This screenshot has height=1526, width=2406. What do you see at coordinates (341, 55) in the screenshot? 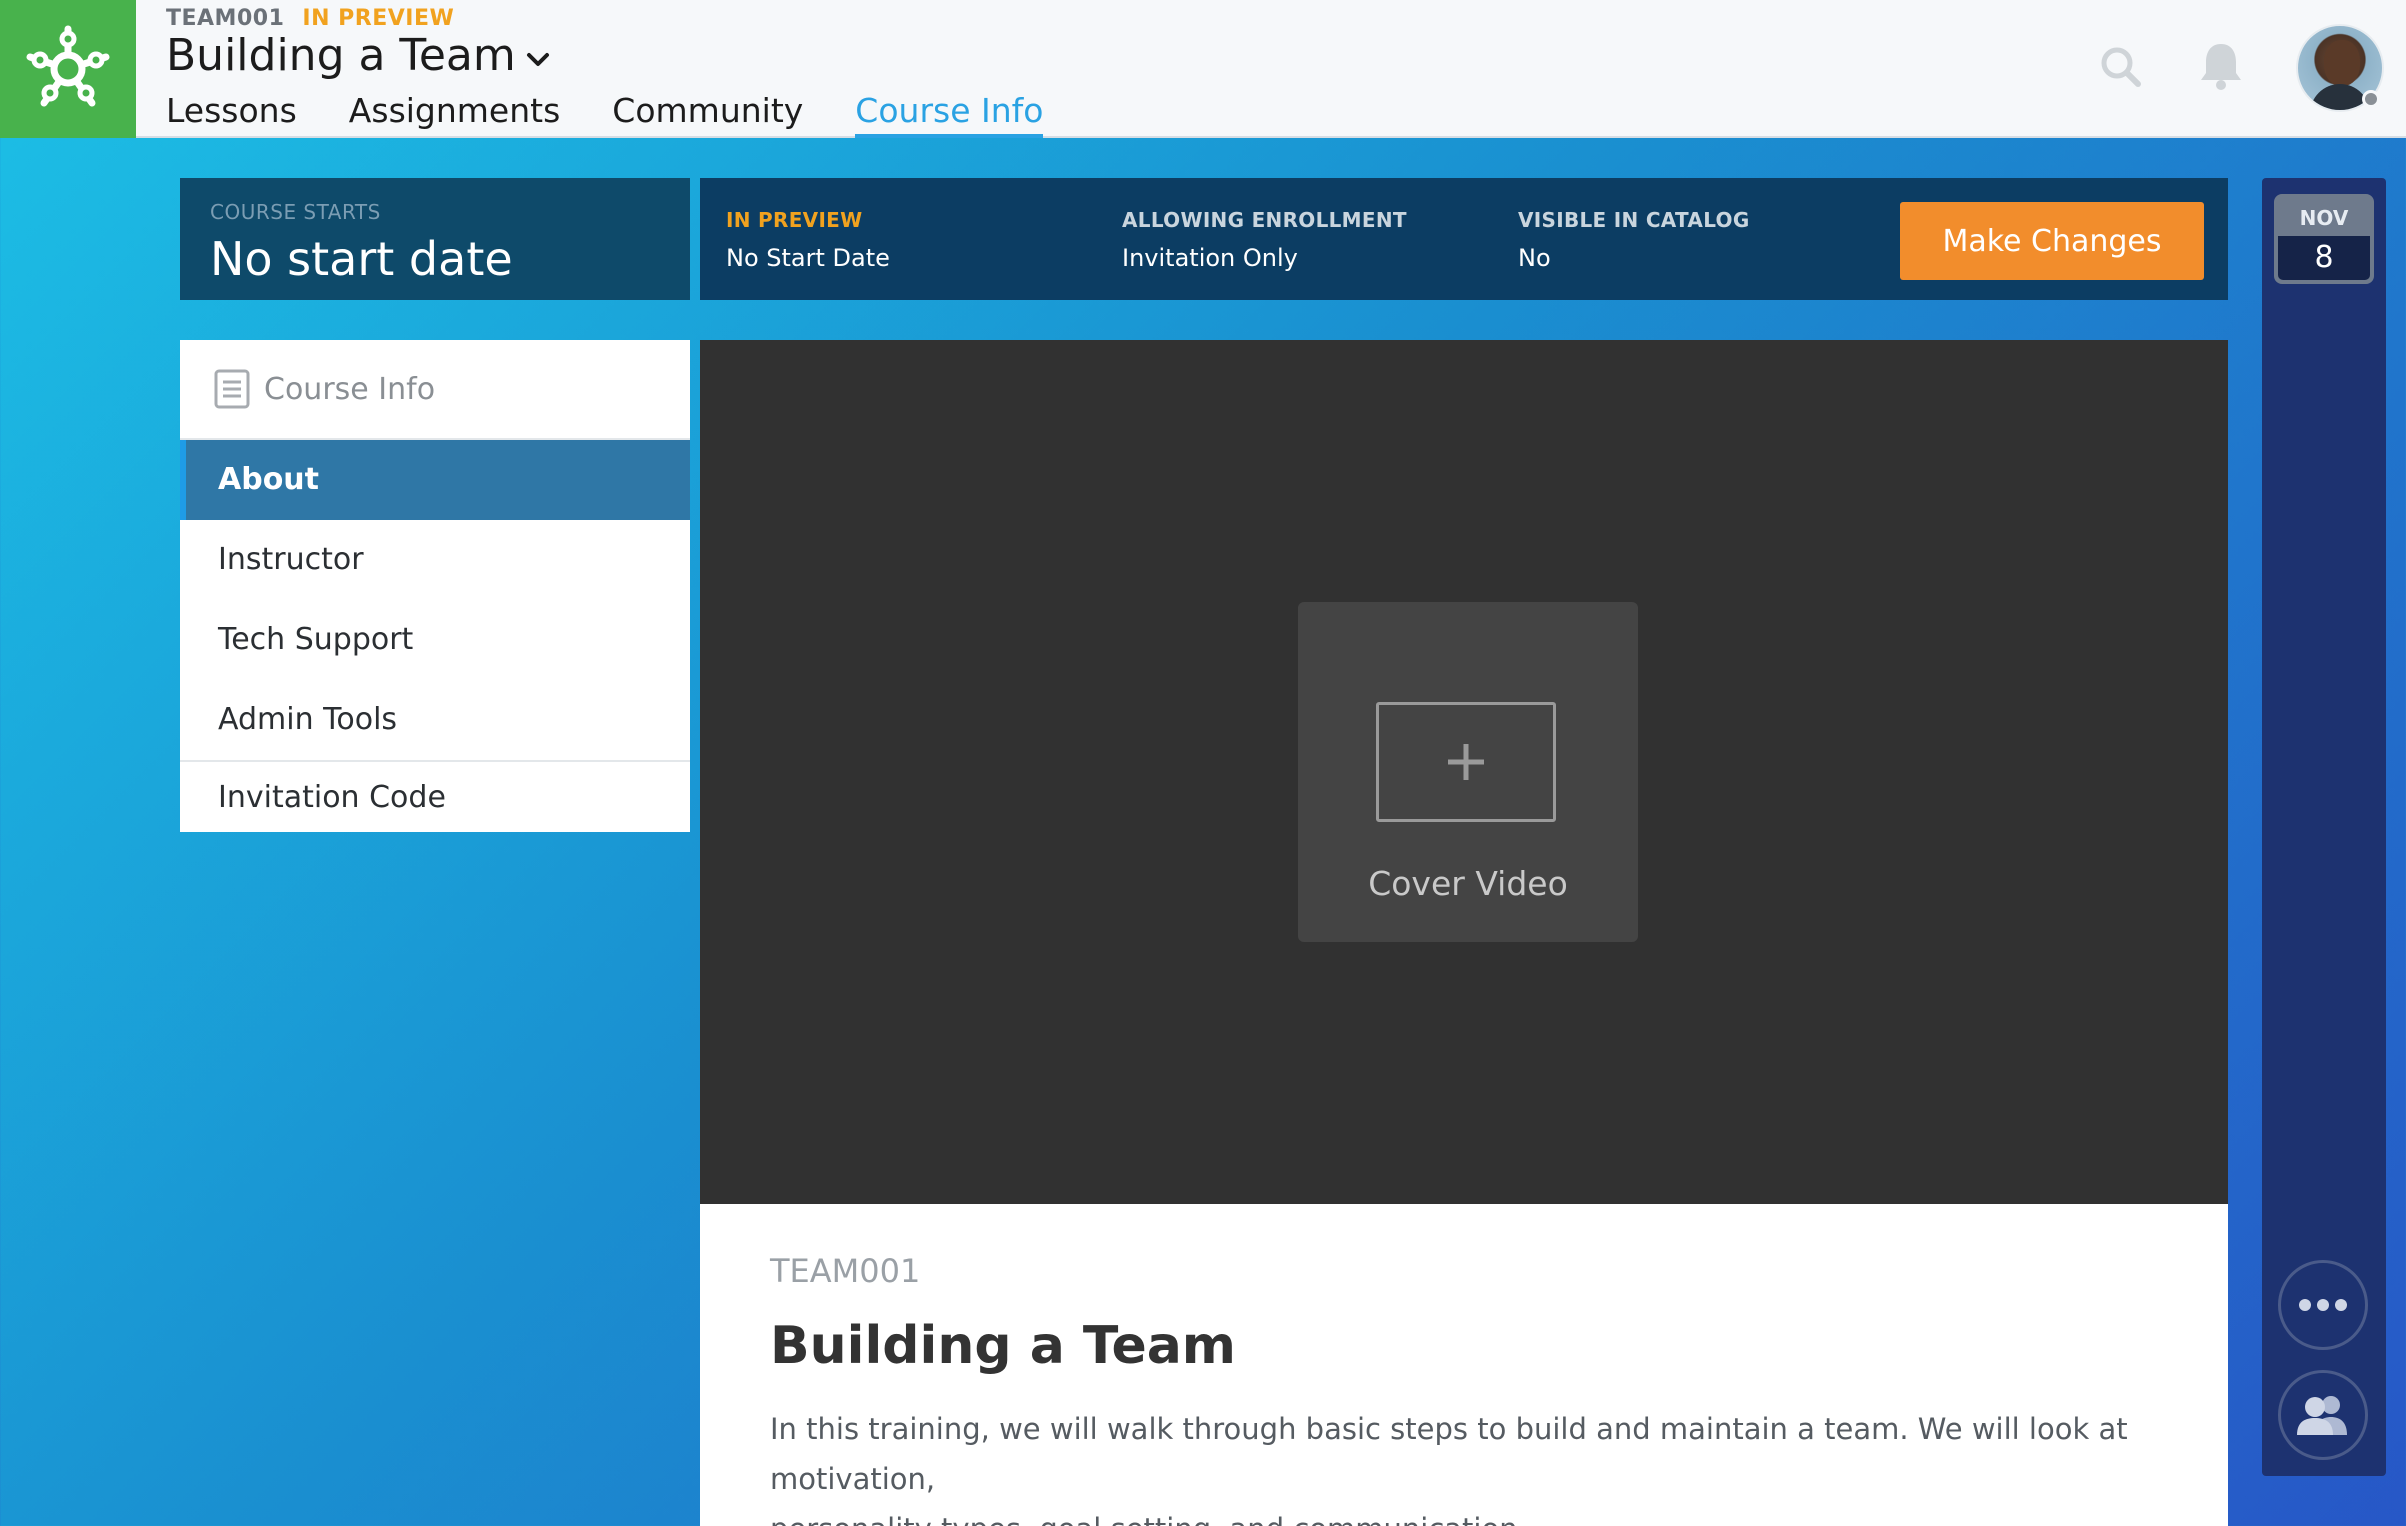
I see `course-title: Building a Team` at bounding box center [341, 55].